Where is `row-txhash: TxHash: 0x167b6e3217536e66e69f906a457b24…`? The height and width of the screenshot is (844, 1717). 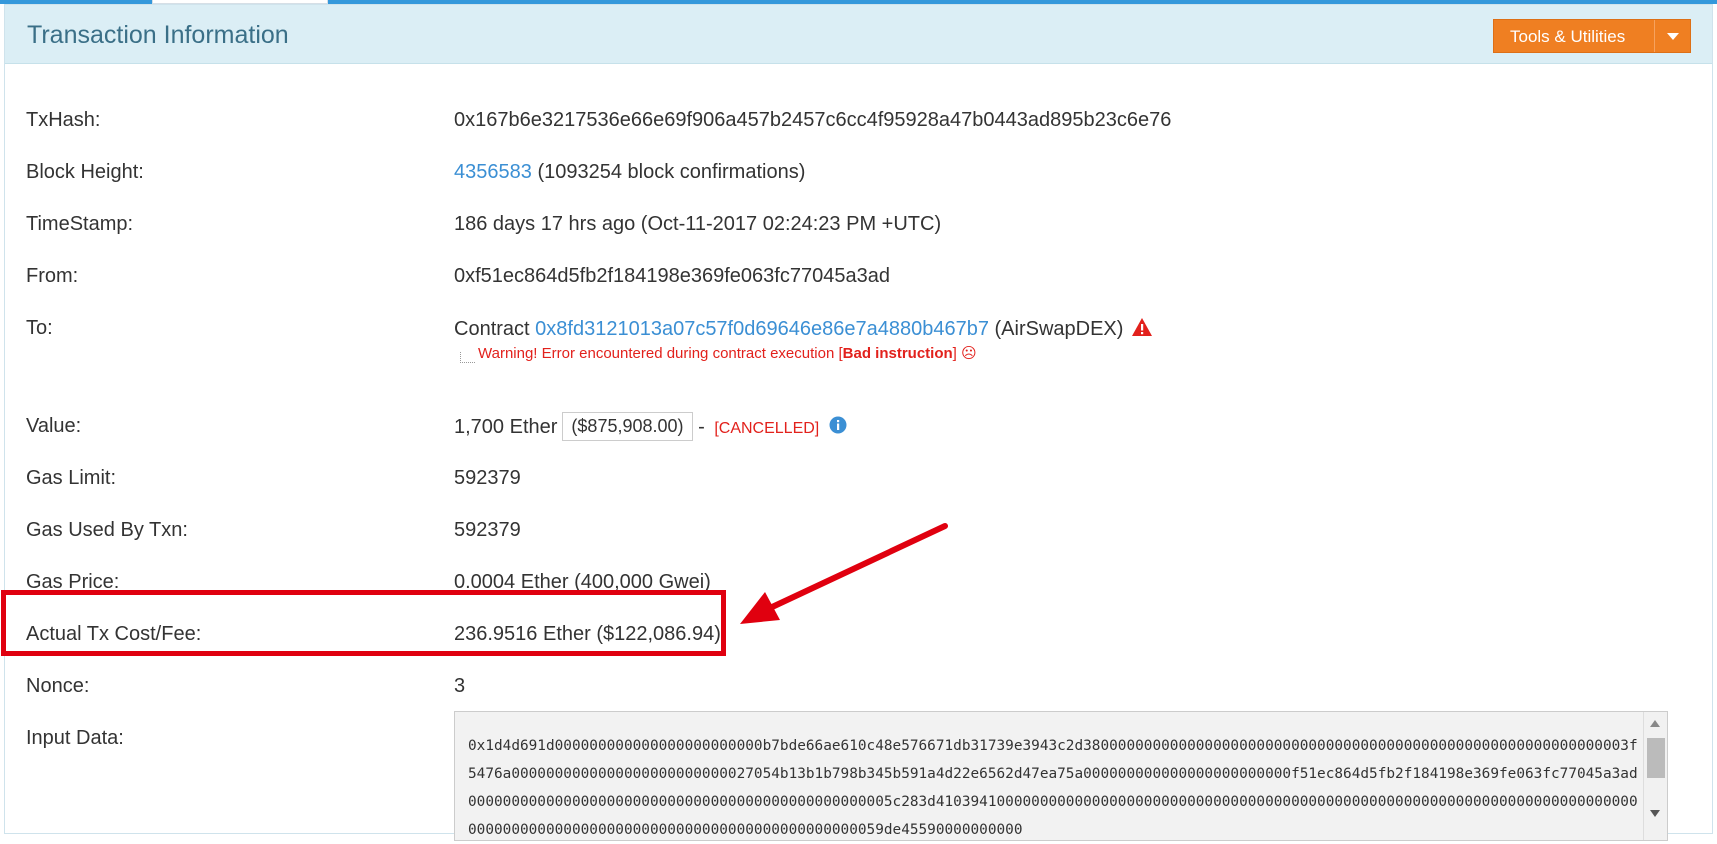
row-txhash: TxHash: 0x167b6e3217536e66e69f906a457b24… is located at coordinates (858, 122).